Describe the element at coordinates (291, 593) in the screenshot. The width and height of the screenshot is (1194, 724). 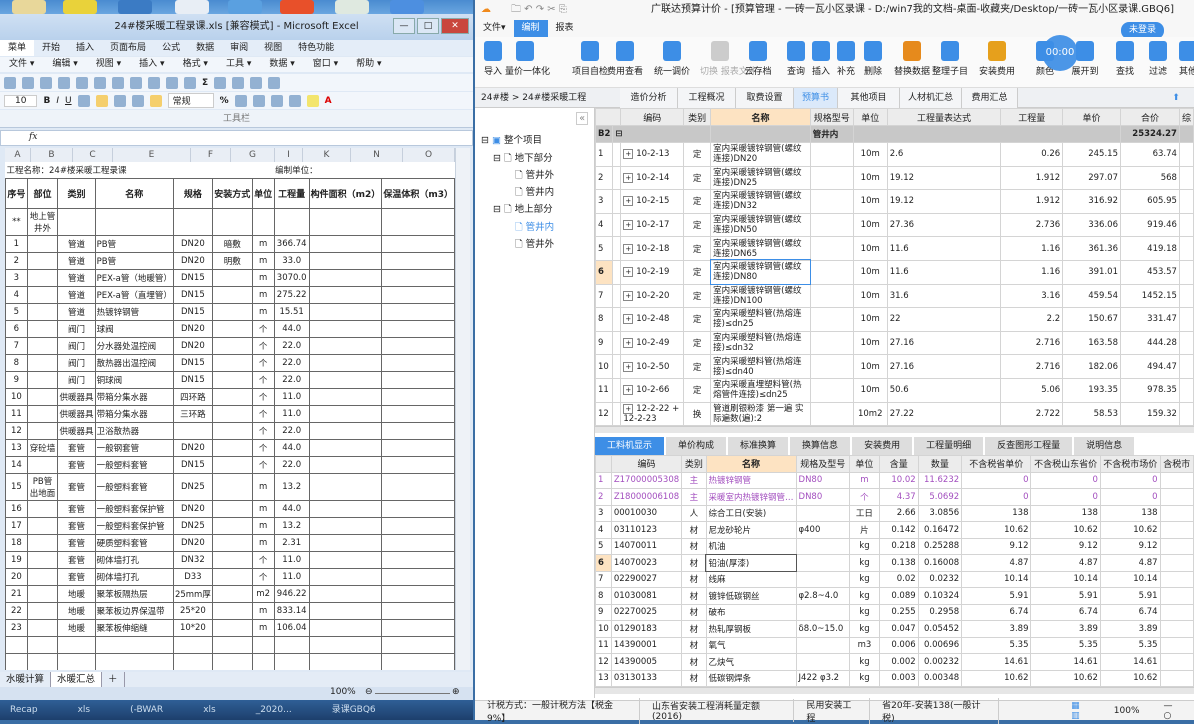
I see `cell: 946.22` at that location.